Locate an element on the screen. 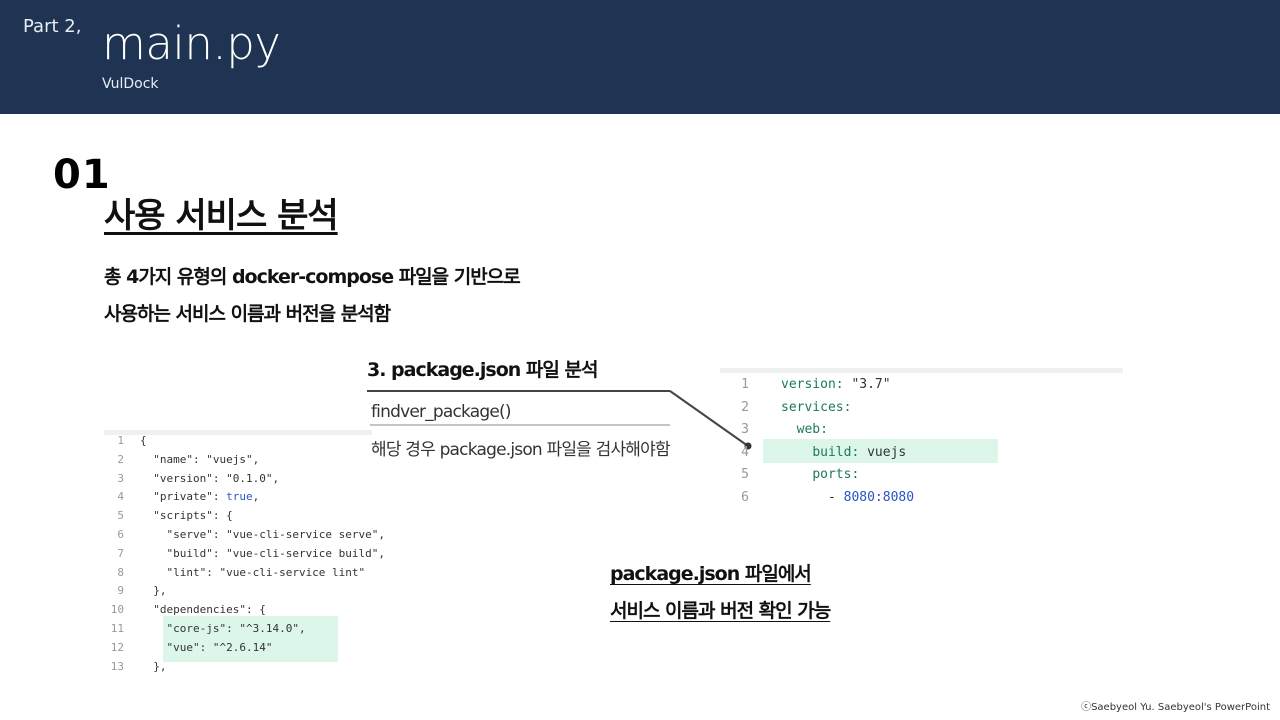 This screenshot has width=1280, height=720. code-text: "private": true, is located at coordinates (200, 497).